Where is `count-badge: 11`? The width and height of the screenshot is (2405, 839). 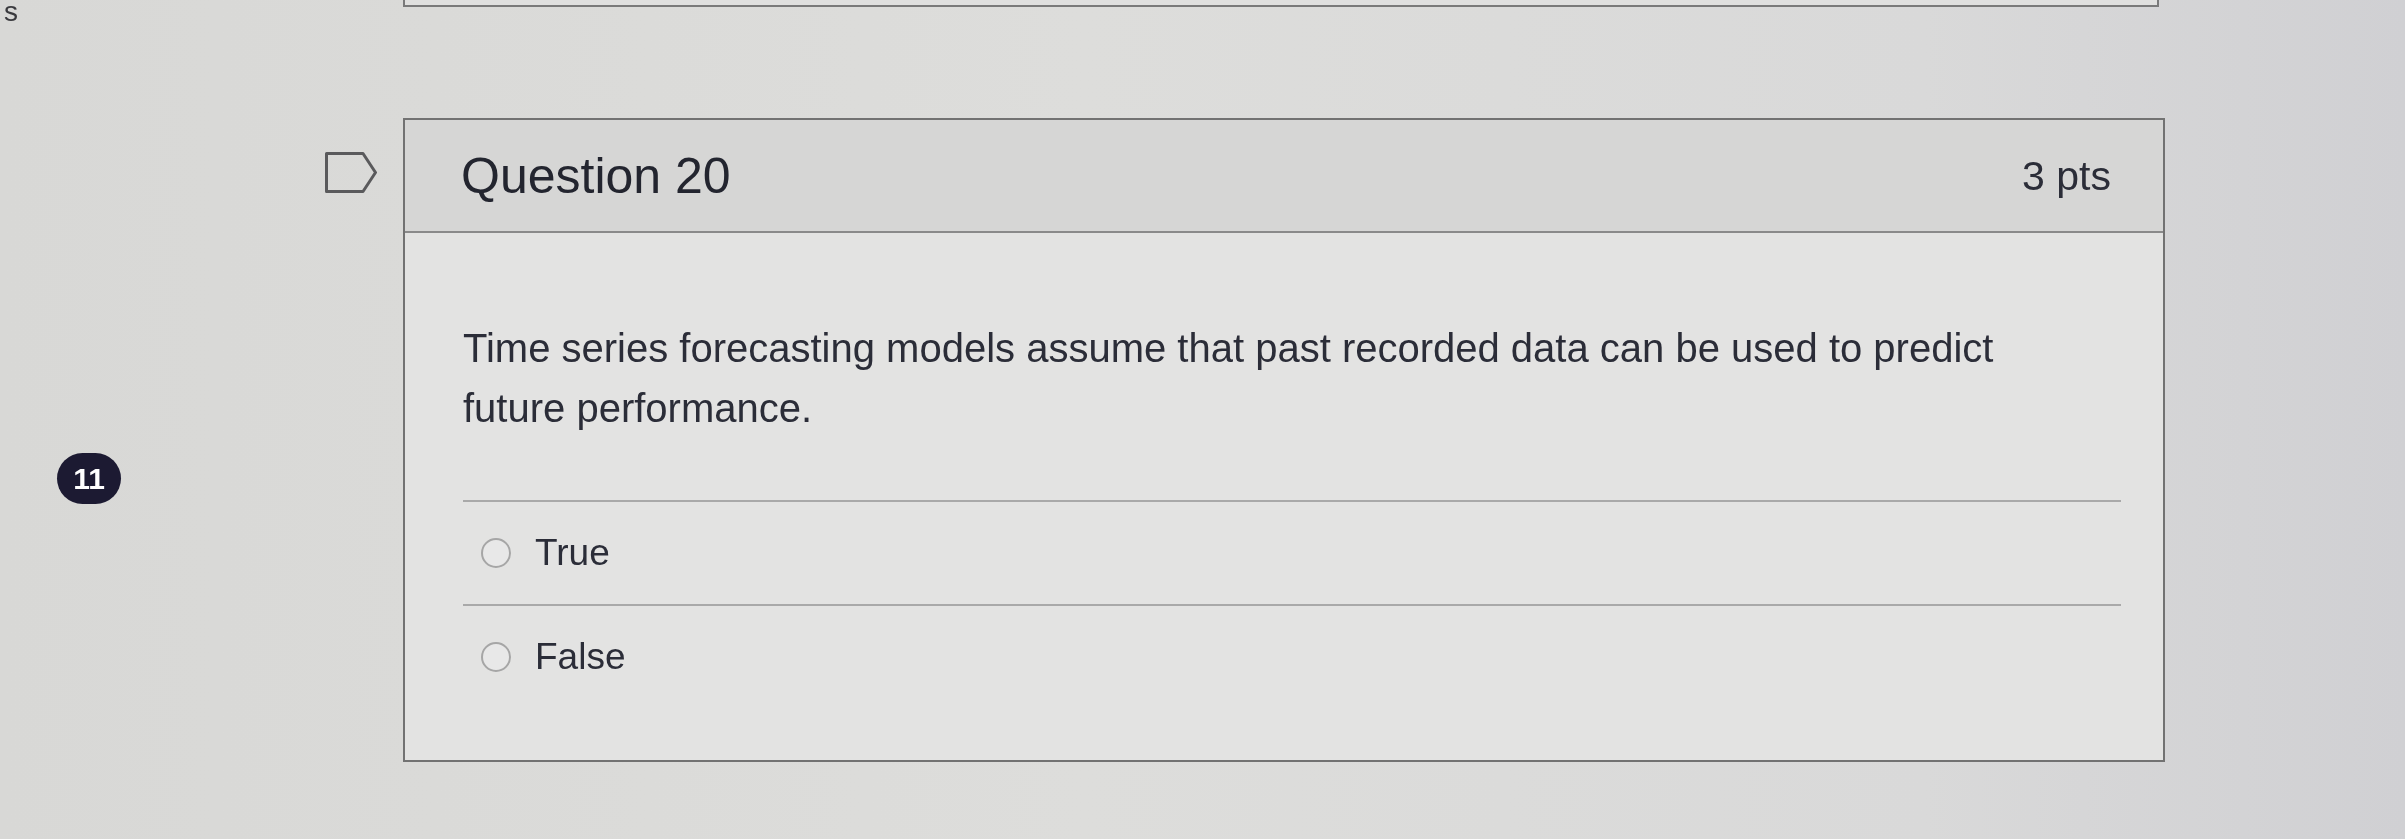
count-badge: 11 is located at coordinates (89, 478).